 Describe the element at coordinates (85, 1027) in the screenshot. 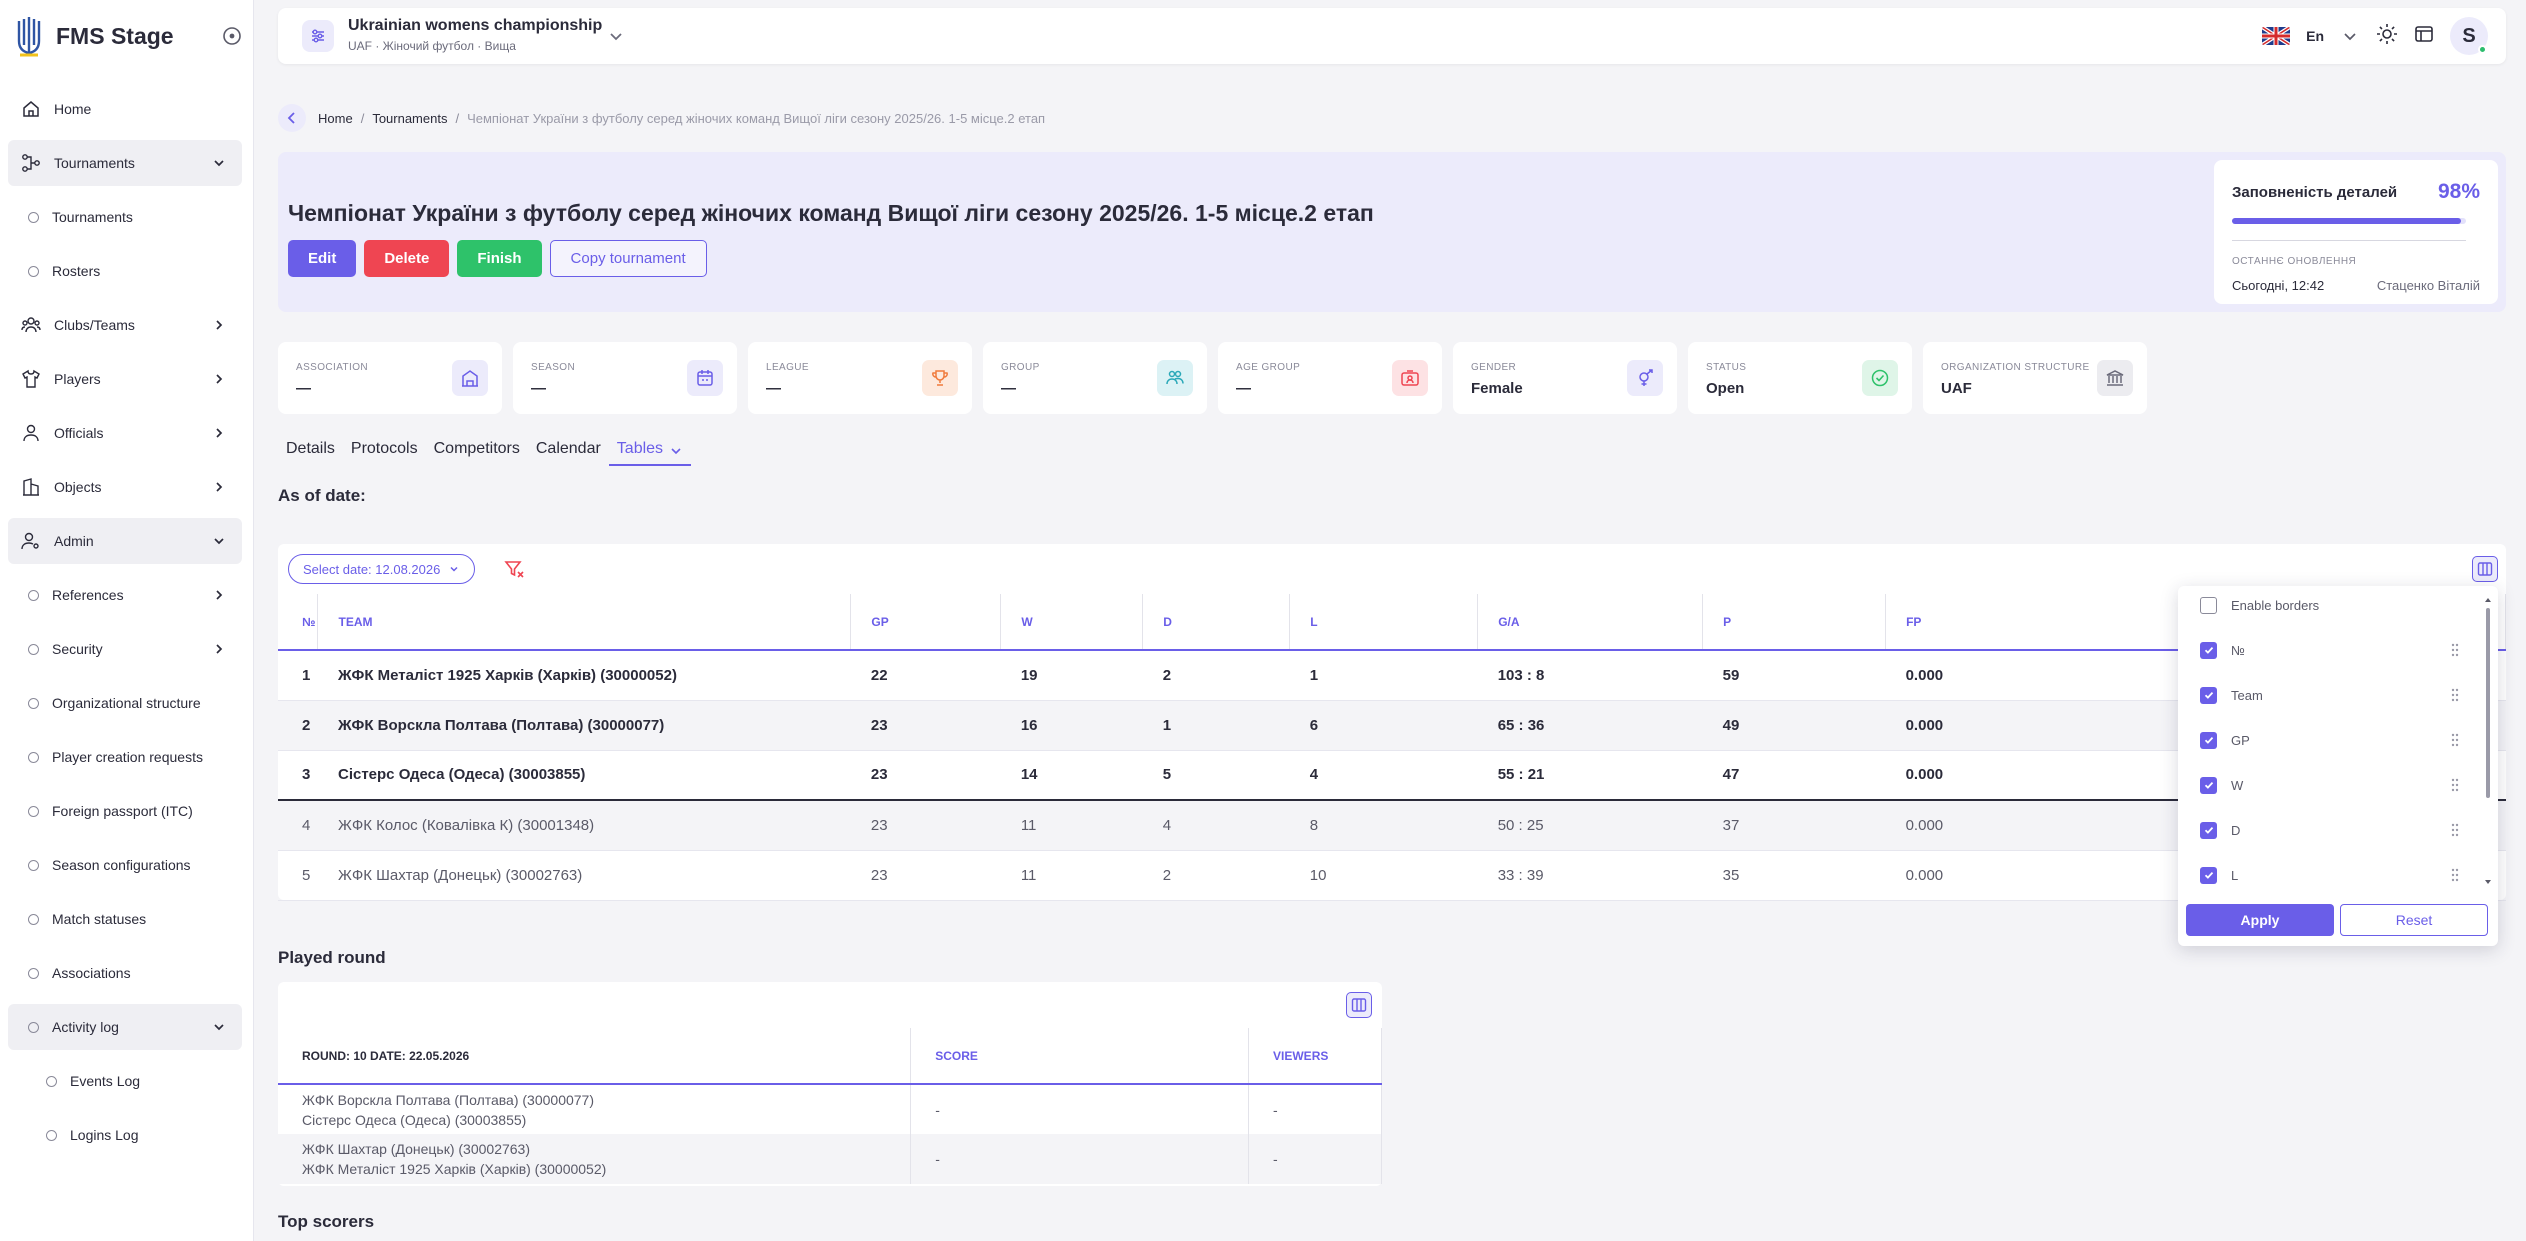

I see `sidebar-item-label: Activity log` at that location.